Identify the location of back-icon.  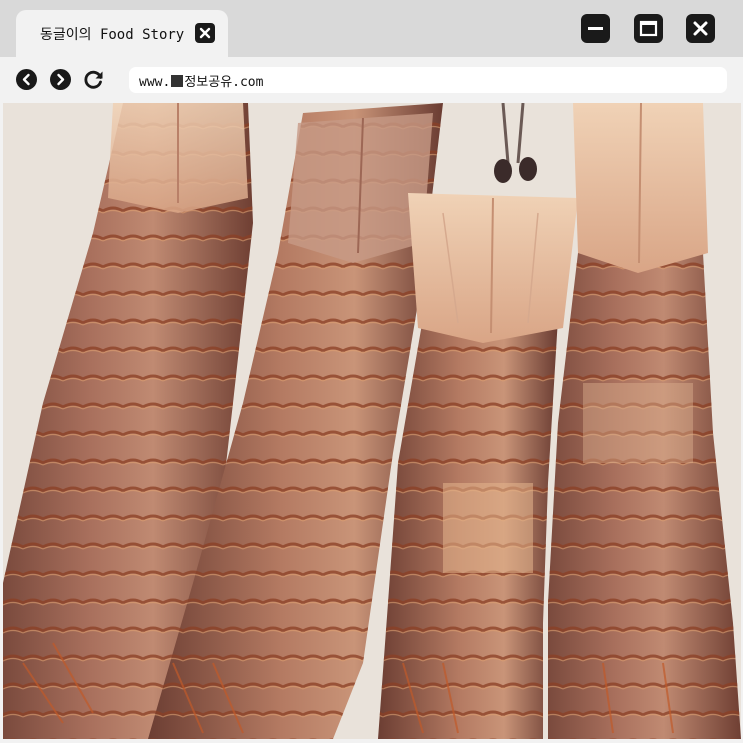
(26, 79).